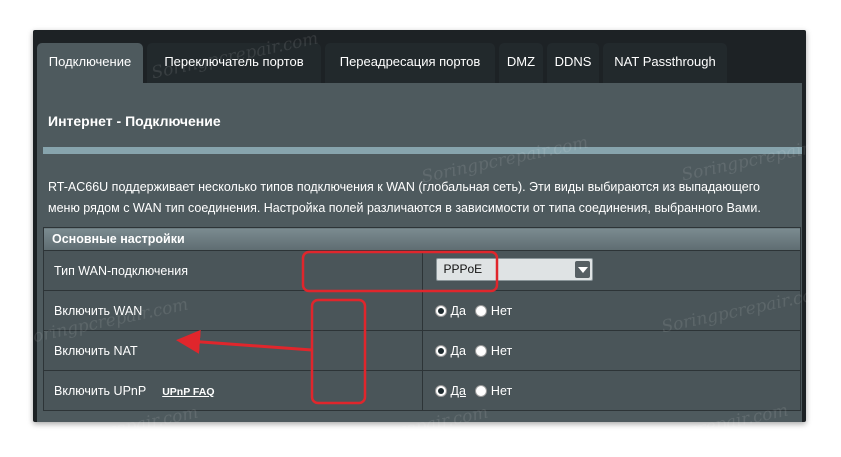 The height and width of the screenshot is (457, 841). Describe the element at coordinates (665, 63) in the screenshot. I see `tab-nat-passthrough: NAT Passthrough` at that location.